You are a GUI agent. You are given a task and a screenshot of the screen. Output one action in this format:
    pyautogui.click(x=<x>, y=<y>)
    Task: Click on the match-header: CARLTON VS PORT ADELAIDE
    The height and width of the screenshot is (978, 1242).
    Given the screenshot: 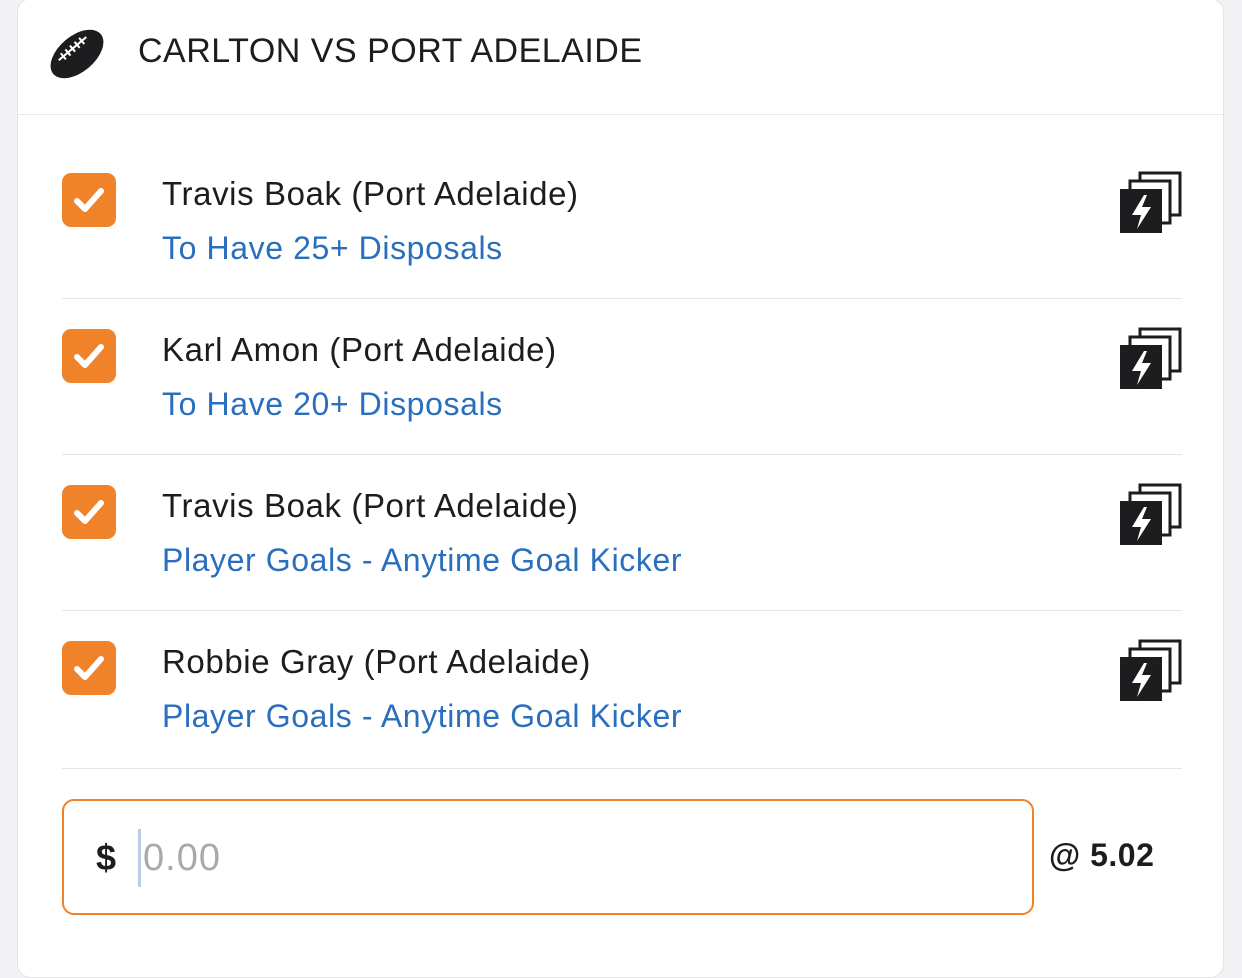 What is the action you would take?
    pyautogui.click(x=620, y=57)
    